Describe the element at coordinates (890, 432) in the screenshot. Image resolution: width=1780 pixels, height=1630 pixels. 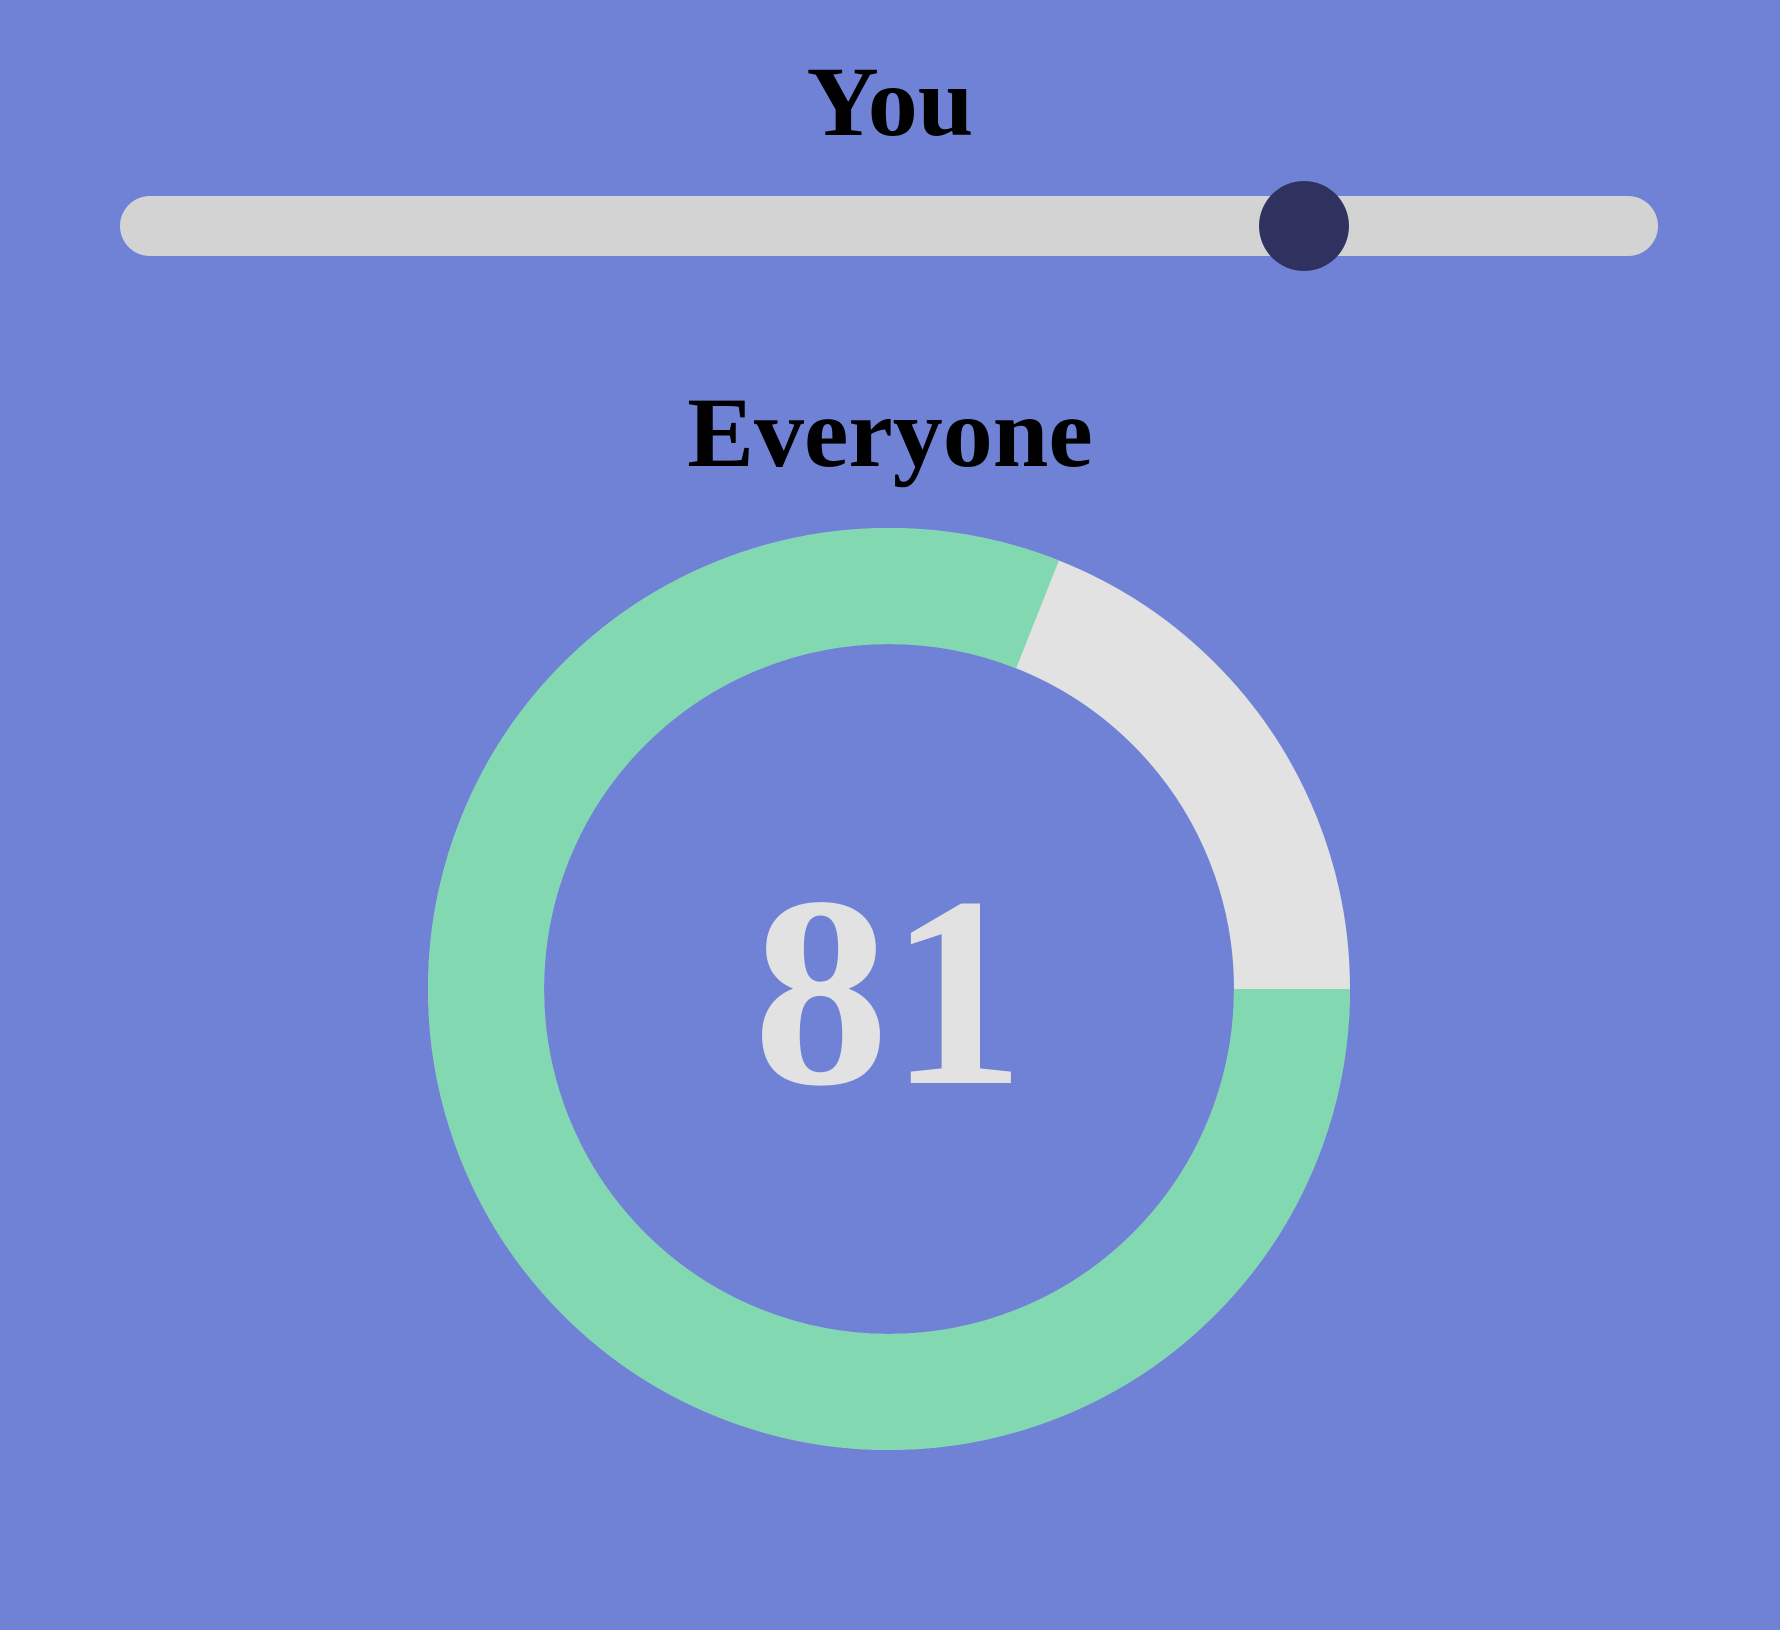
I see `everyone-heading: Everyone` at that location.